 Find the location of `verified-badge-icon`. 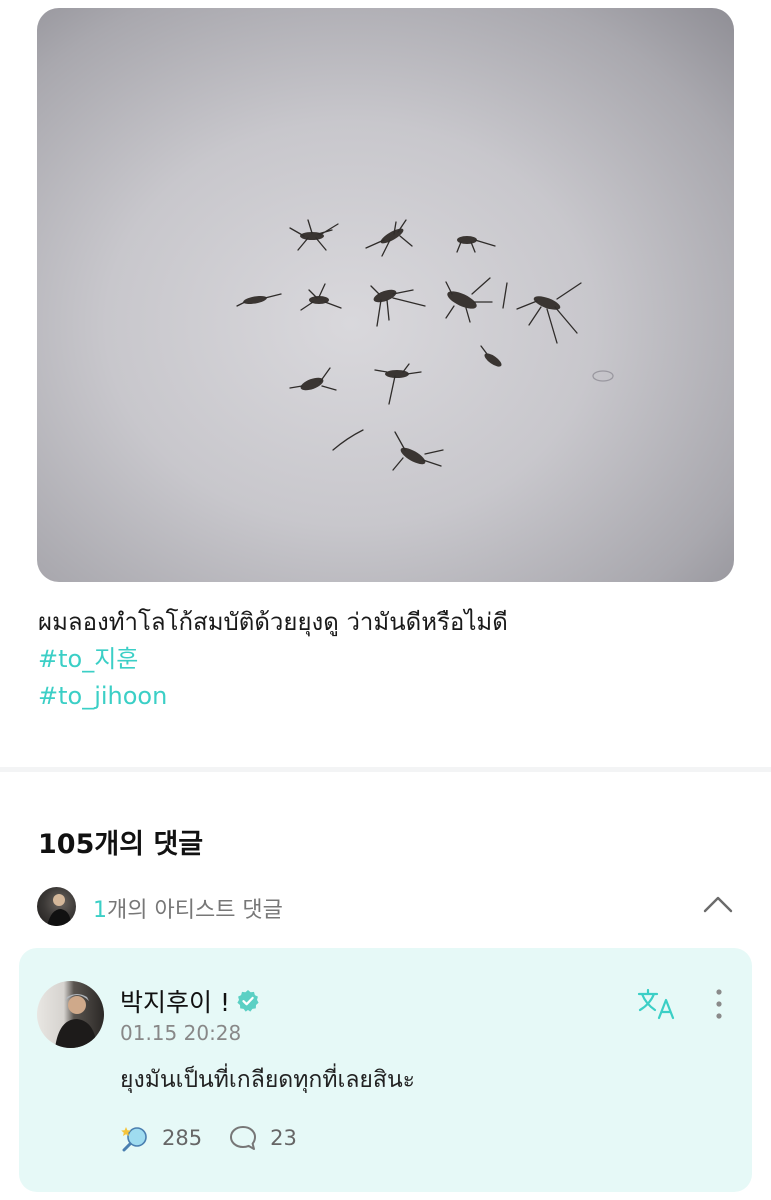

verified-badge-icon is located at coordinates (248, 1001).